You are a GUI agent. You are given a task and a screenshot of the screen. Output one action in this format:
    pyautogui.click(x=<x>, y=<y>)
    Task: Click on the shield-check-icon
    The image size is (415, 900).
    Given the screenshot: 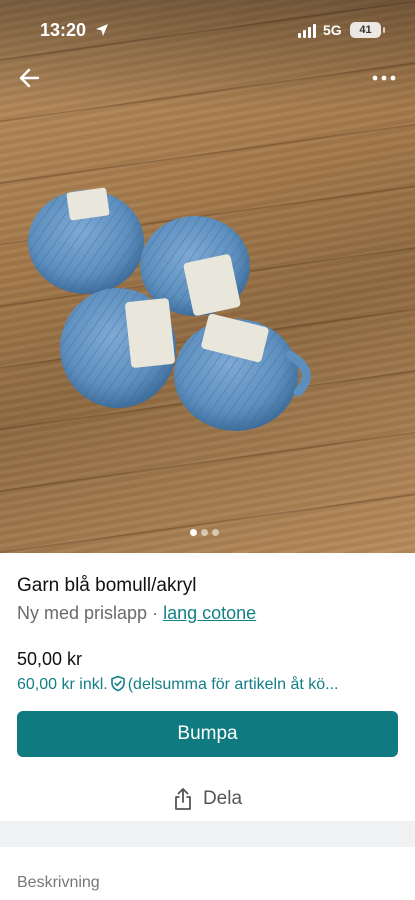 What is the action you would take?
    pyautogui.click(x=117, y=683)
    